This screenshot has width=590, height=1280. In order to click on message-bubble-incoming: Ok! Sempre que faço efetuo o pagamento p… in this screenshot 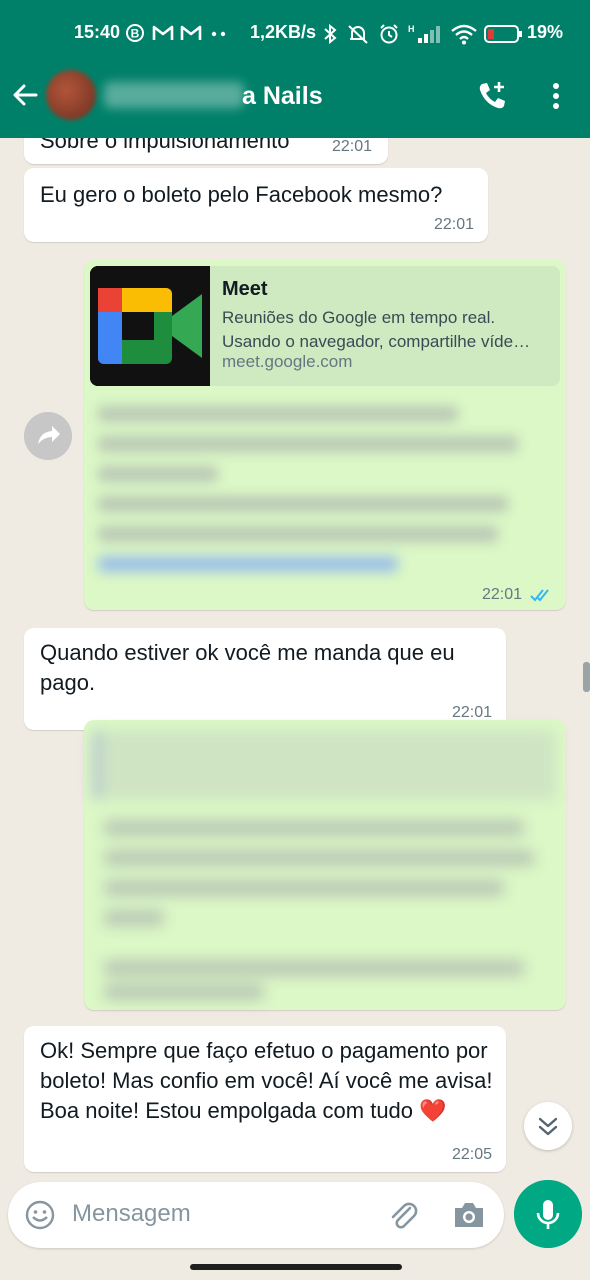, I will do `click(265, 1099)`.